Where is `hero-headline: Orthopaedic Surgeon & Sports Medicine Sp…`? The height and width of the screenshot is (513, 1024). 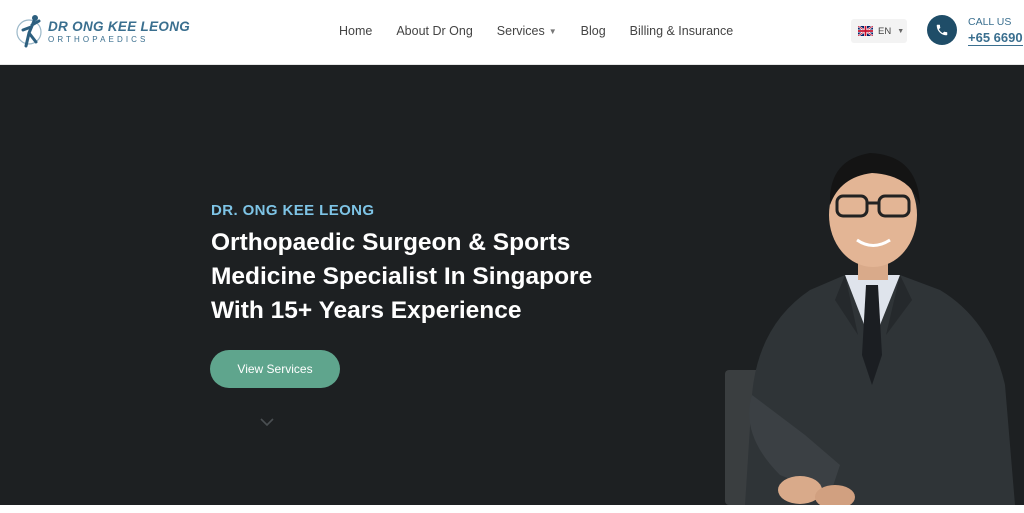 hero-headline: Orthopaedic Surgeon & Sports Medicine Sp… is located at coordinates (402, 276).